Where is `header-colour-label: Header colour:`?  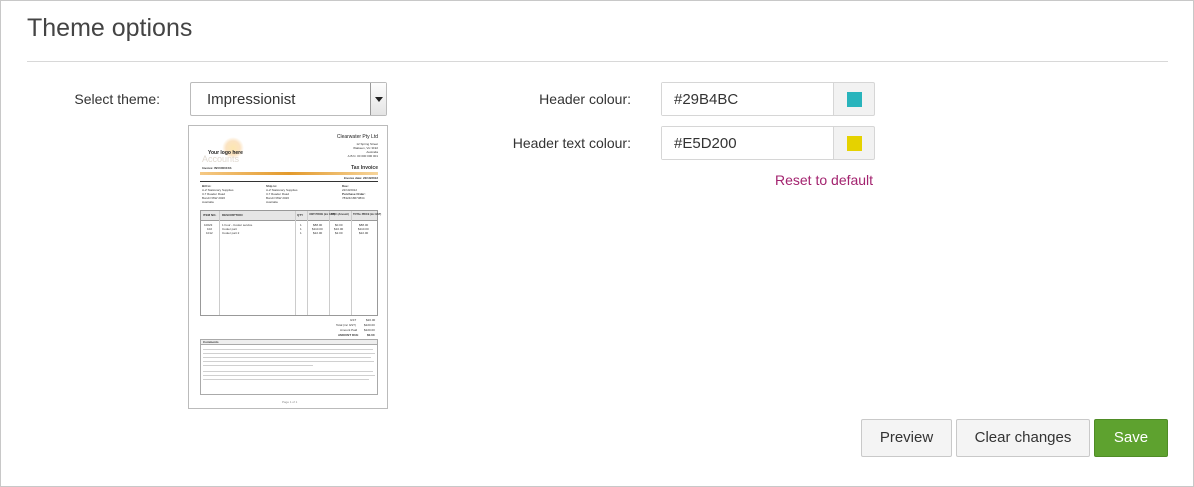
header-colour-label: Header colour: is located at coordinates (585, 99).